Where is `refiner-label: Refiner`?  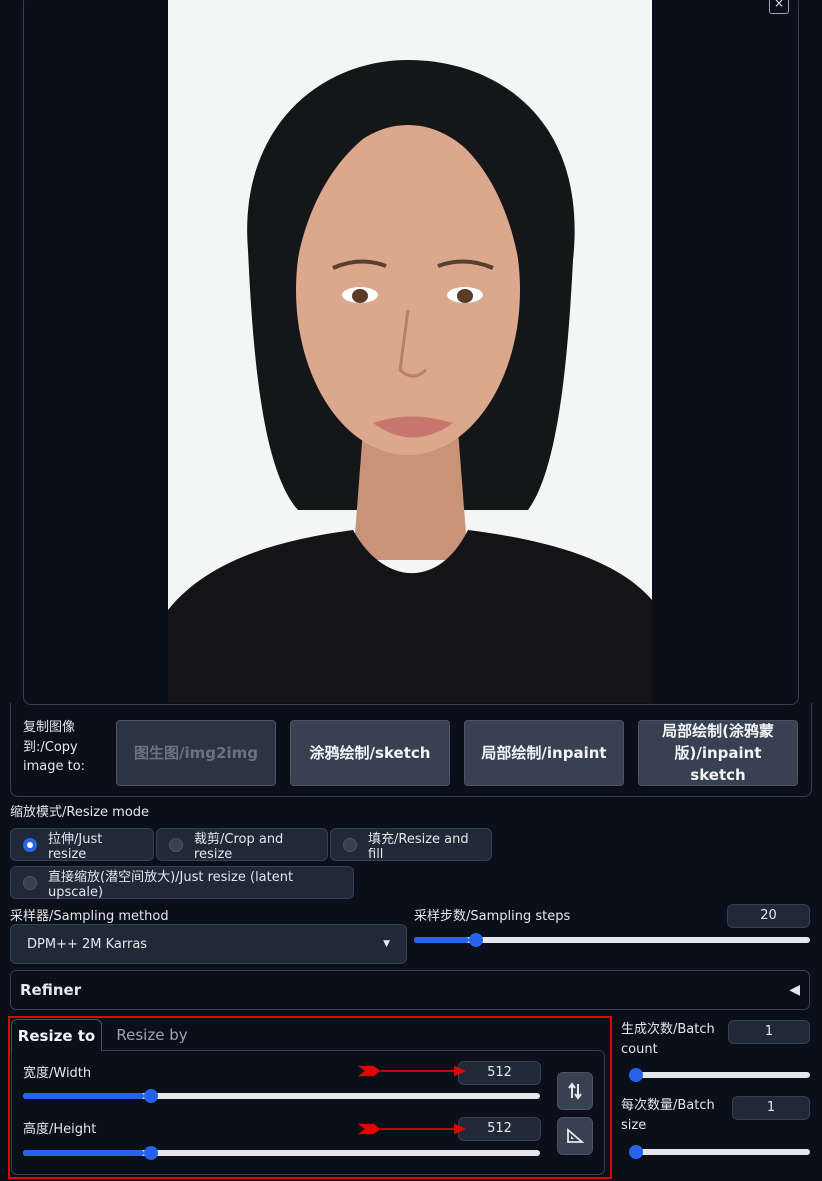 refiner-label: Refiner is located at coordinates (51, 990).